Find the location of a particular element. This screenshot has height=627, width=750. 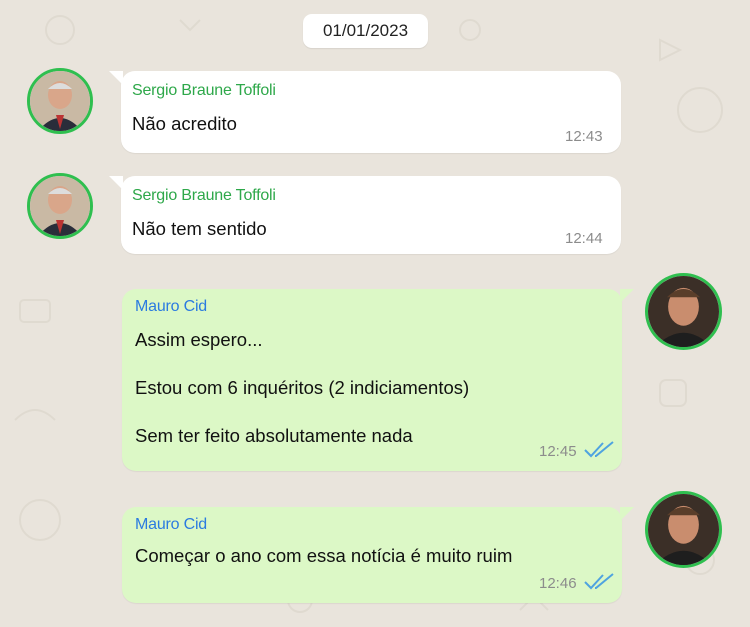

message-line: Estou com 6 inquéritos (2 indiciamentos) is located at coordinates (302, 387).